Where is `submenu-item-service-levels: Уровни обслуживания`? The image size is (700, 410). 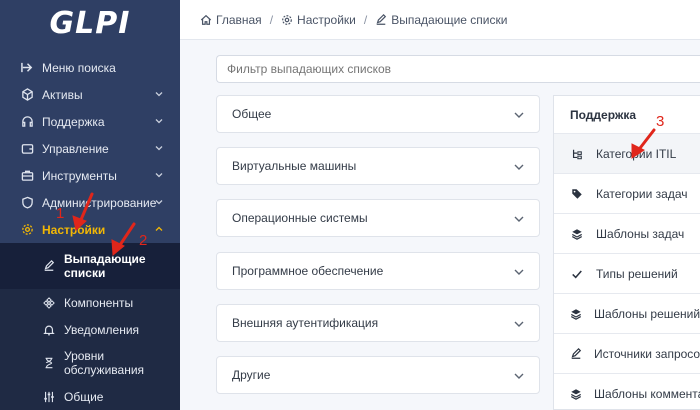 submenu-item-service-levels: Уровни обслуживания is located at coordinates (90, 363).